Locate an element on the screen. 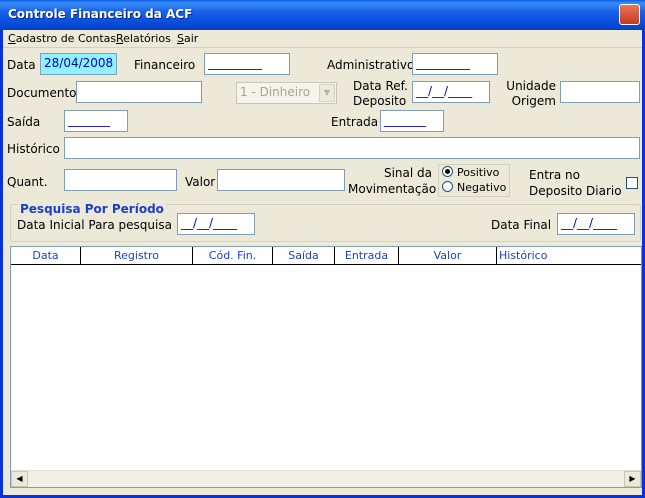 Image resolution: width=645 pixels, height=498 pixels. data-inicial-label: Data Inicial Para pesquisa is located at coordinates (94, 225).